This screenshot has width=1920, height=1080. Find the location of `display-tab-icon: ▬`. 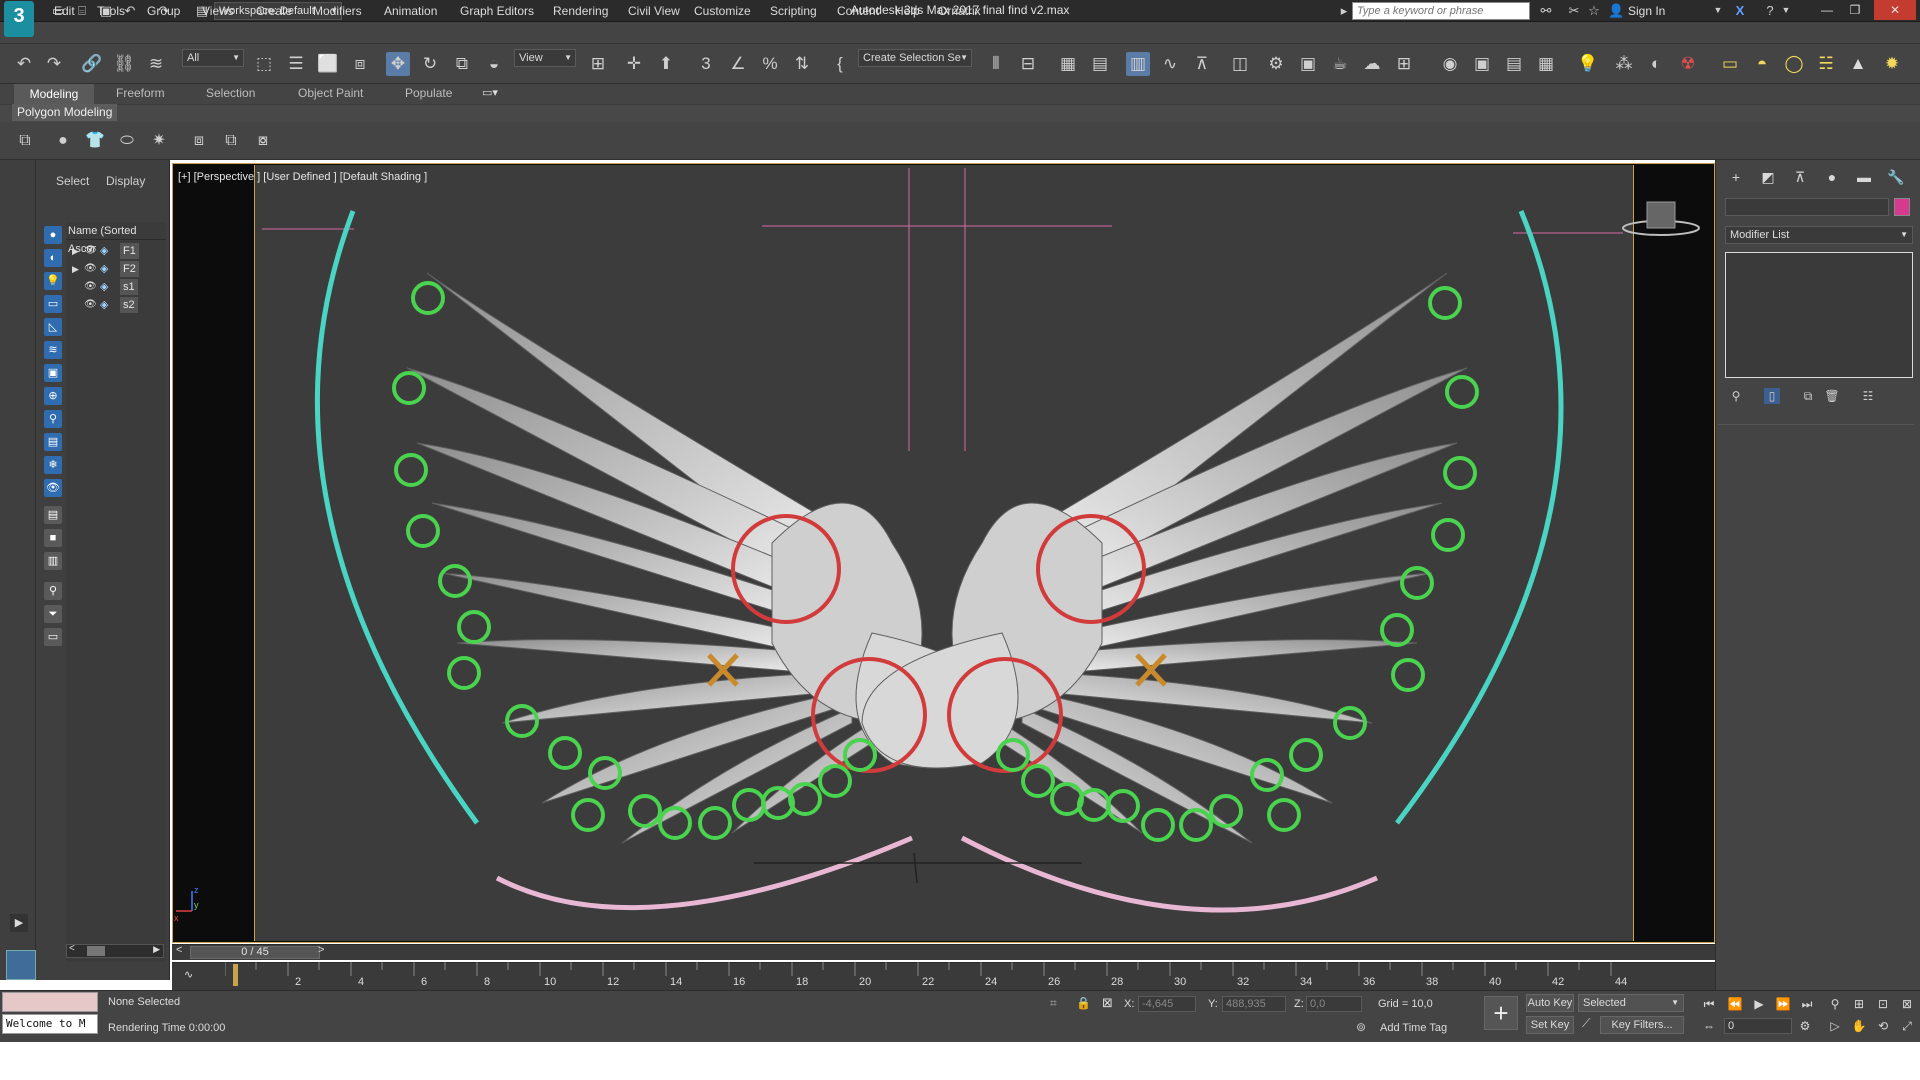

display-tab-icon: ▬ is located at coordinates (1864, 177).